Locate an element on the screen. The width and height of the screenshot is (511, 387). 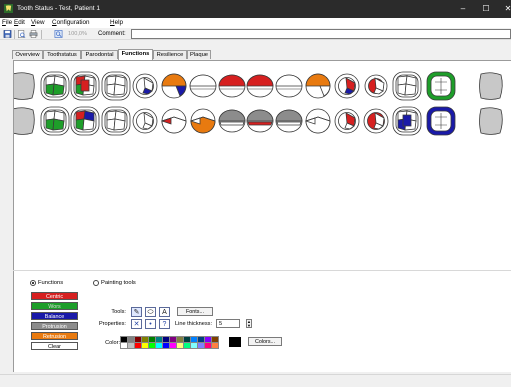
line-thickness-stepper: ▲ ▼ is located at coordinates (249, 323).